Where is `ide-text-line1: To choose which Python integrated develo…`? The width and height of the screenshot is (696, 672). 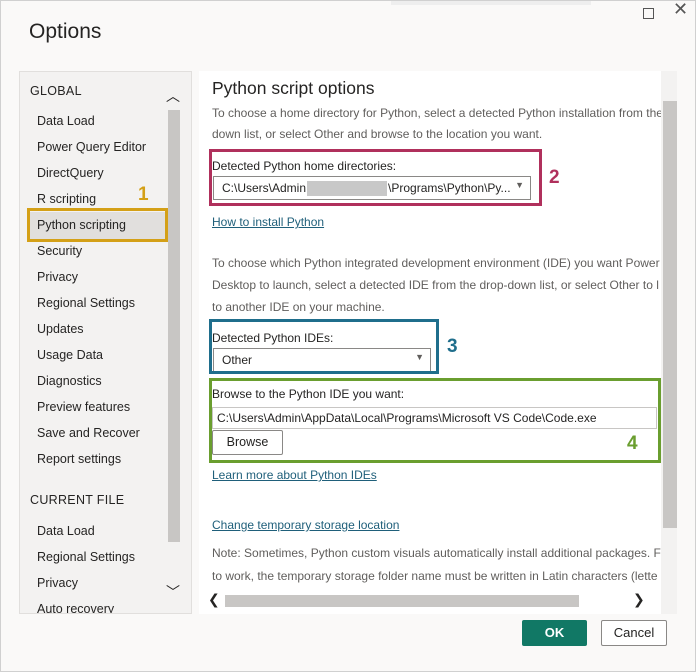 ide-text-line1: To choose which Python integrated develo… is located at coordinates (436, 263).